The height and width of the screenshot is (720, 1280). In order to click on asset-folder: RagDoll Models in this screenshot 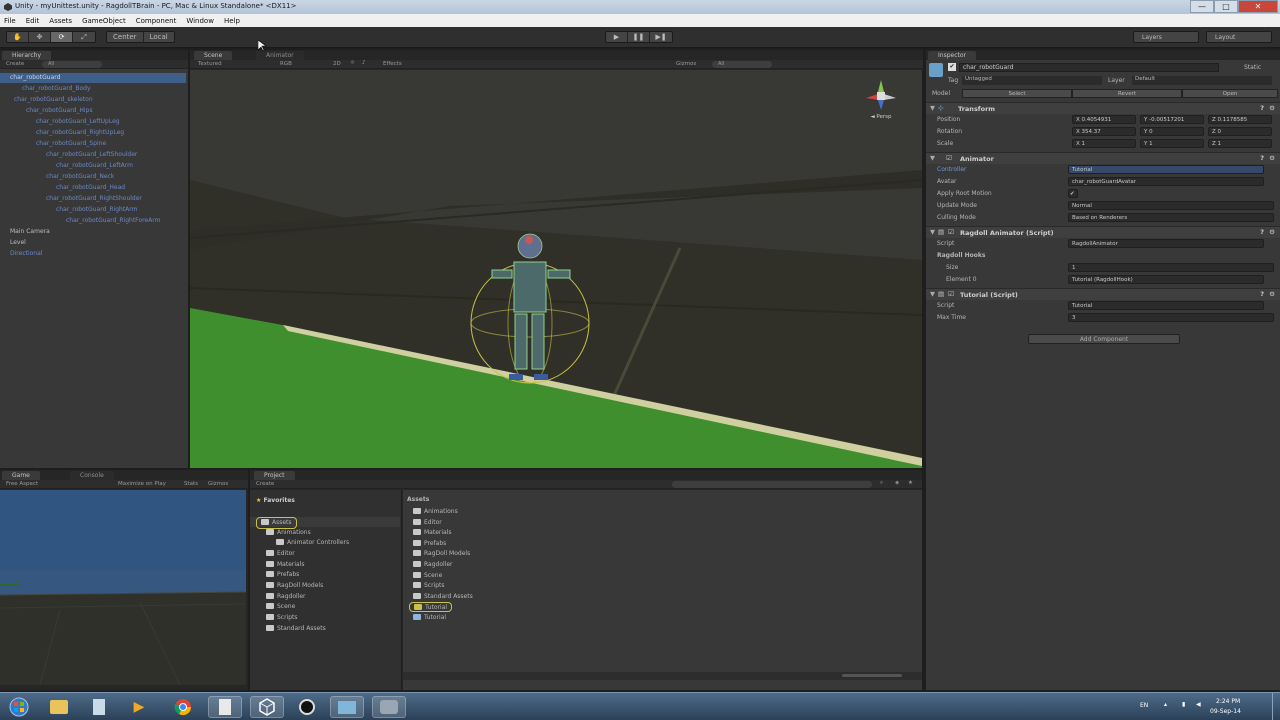, I will do `click(441, 554)`.